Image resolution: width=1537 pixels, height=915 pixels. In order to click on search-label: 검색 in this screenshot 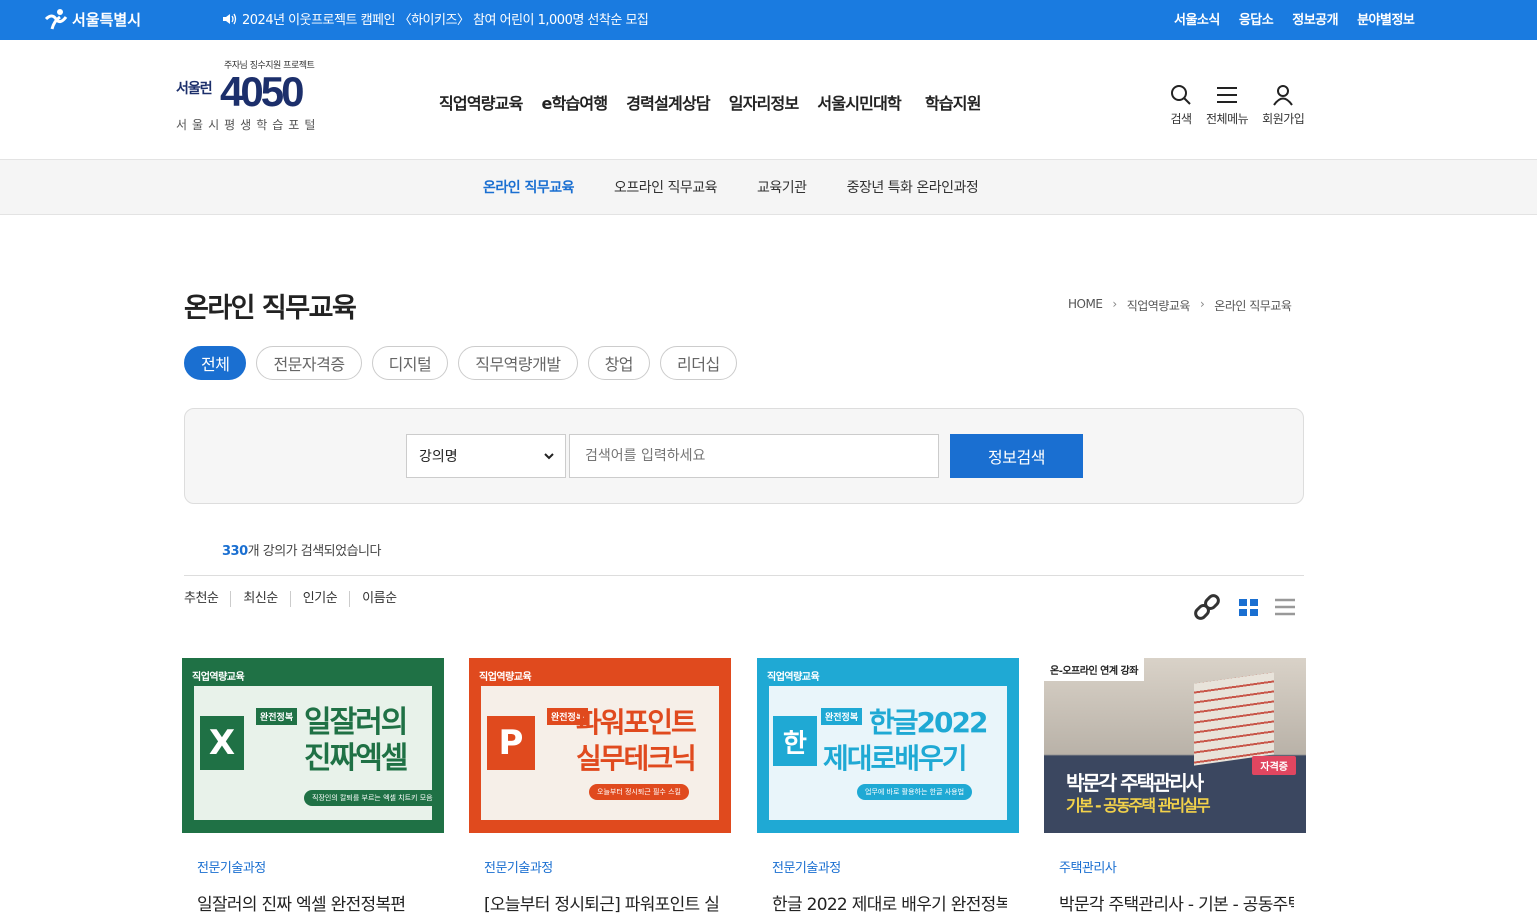, I will do `click(1181, 119)`.